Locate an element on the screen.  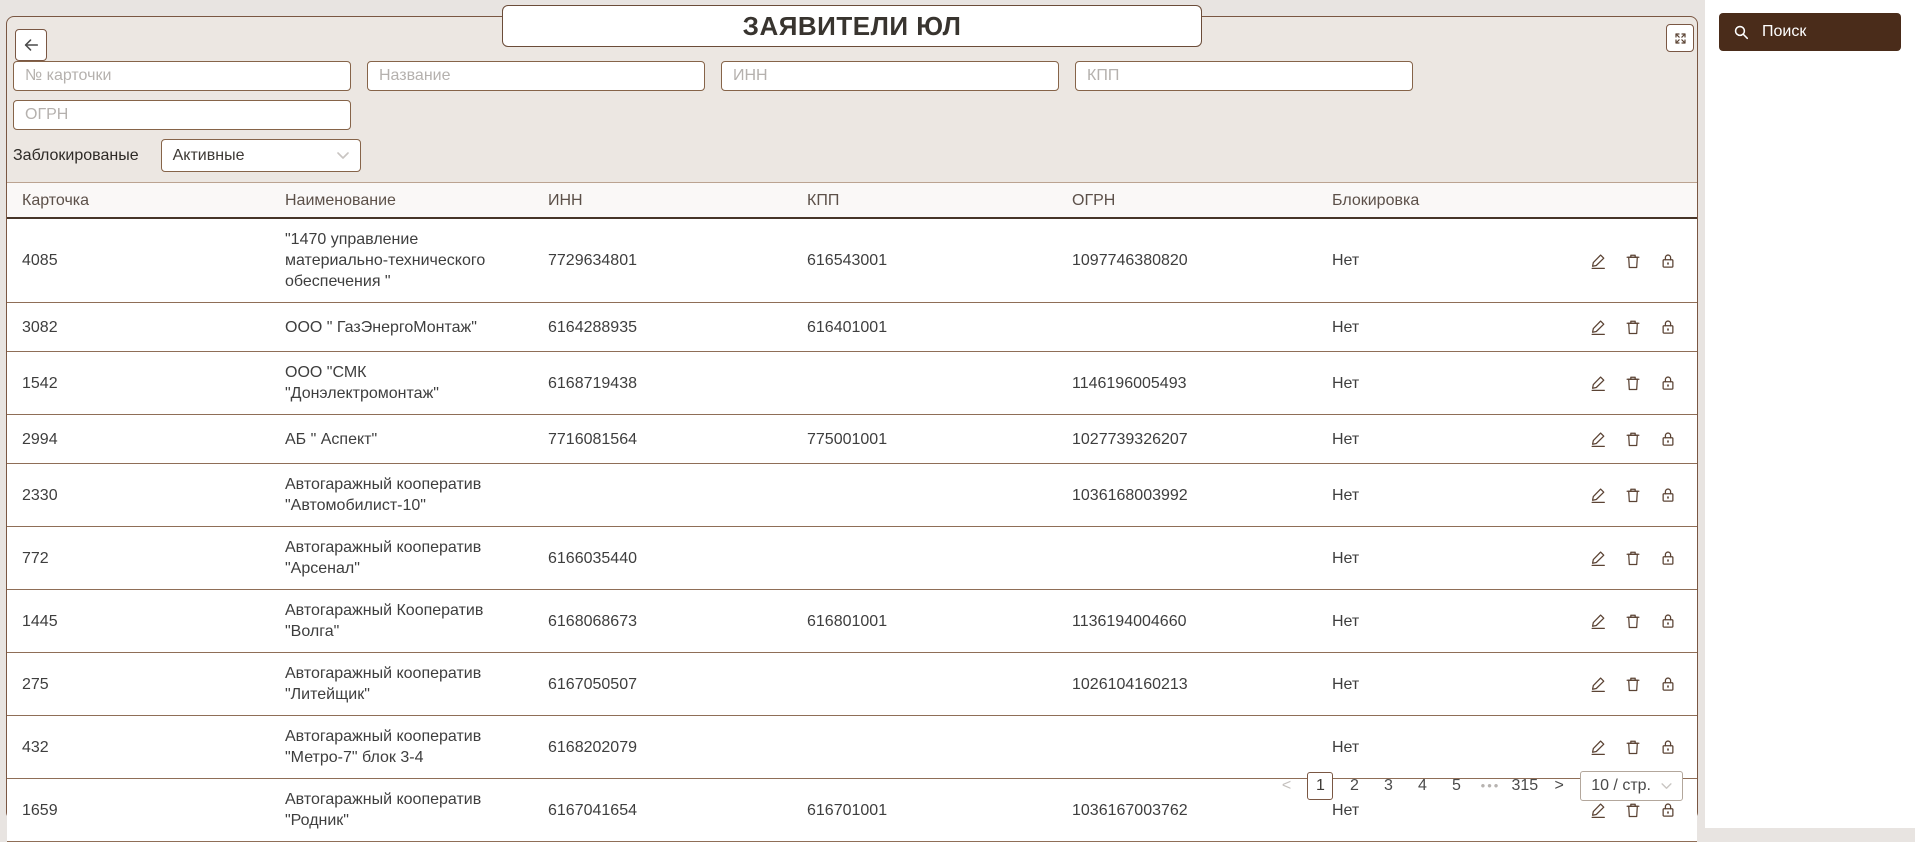
page-5: 5 is located at coordinates (1456, 786).